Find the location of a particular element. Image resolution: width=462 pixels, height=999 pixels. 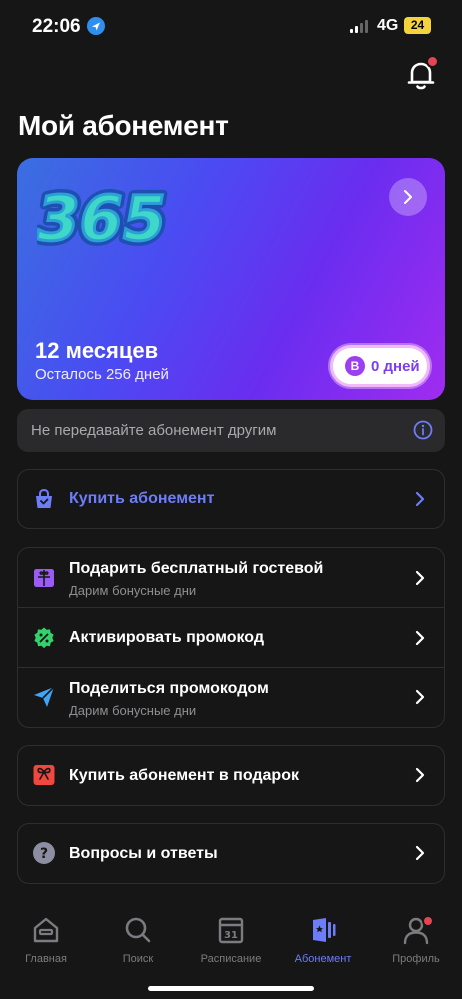

tab-search: Поиск is located at coordinates (138, 941).